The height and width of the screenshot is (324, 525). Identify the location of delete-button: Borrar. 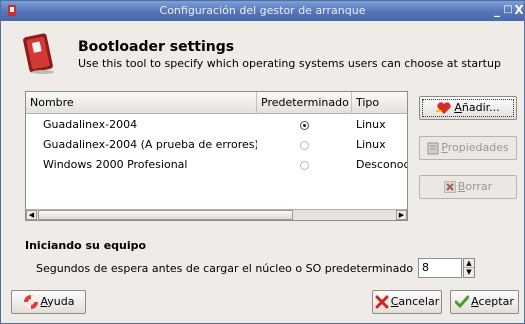
(468, 187).